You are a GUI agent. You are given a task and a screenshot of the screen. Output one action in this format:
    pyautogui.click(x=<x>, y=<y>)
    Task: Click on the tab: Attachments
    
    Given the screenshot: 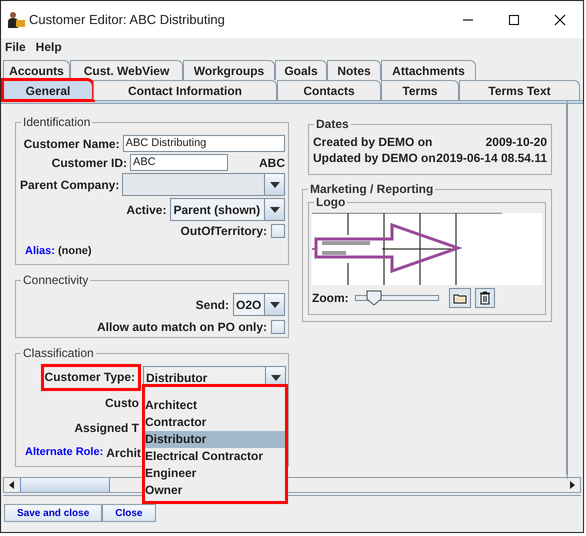 What is the action you would take?
    pyautogui.click(x=428, y=70)
    